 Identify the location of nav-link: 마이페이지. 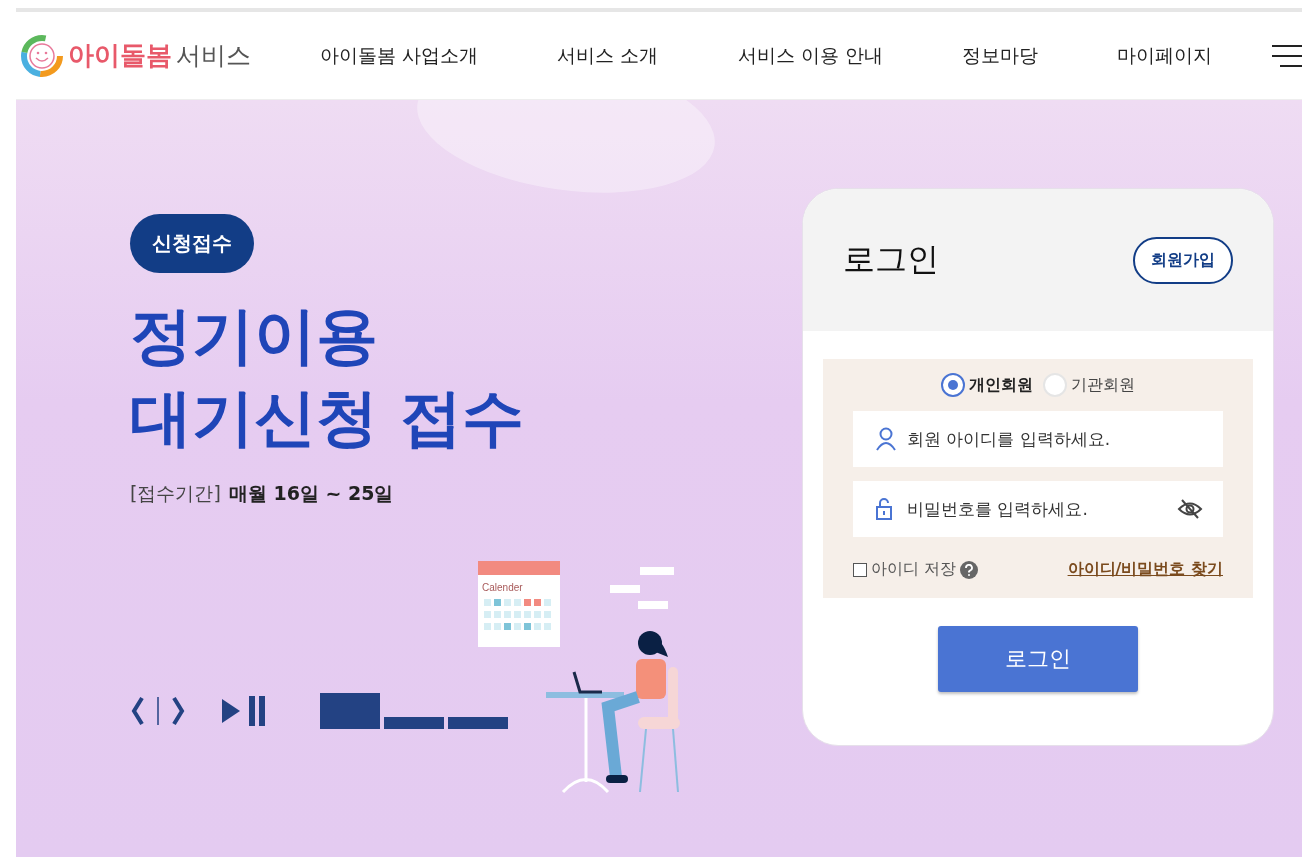
(1164, 55).